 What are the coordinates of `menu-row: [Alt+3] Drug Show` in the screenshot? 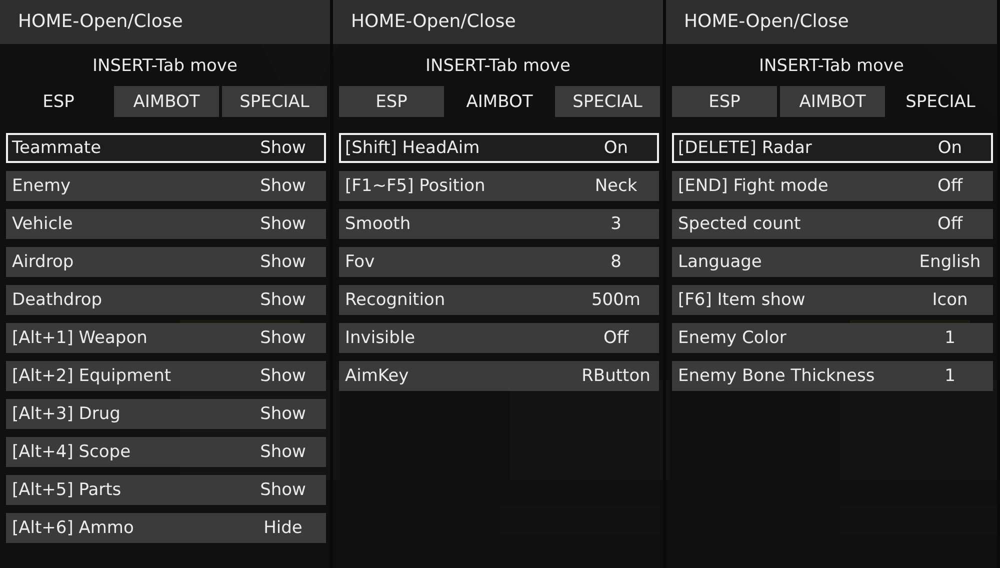 It's located at (166, 414).